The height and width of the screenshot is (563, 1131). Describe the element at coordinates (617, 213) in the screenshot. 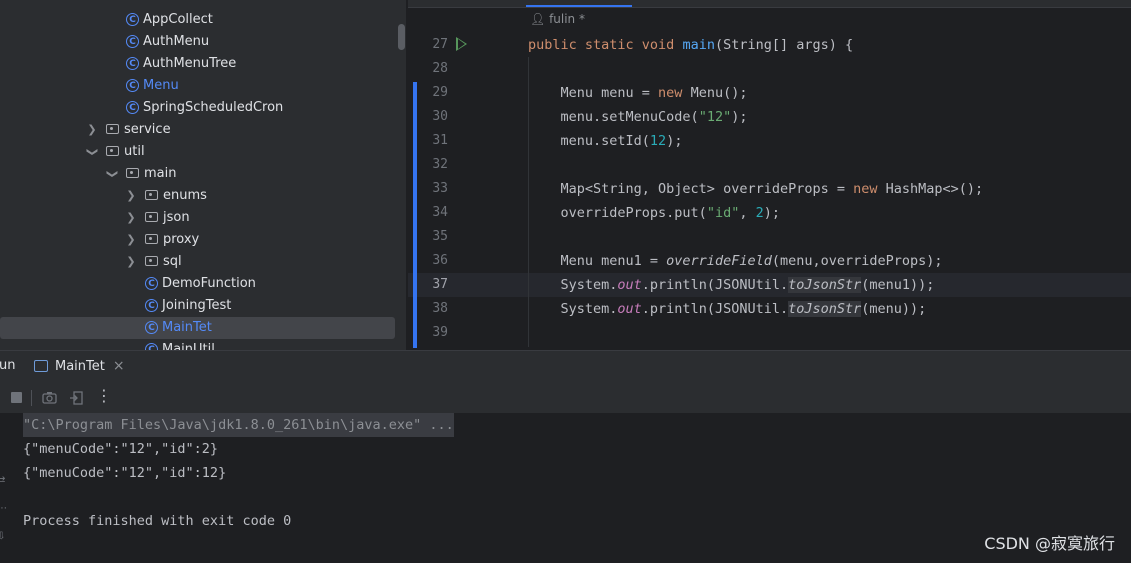

I see `code-token: overrideProps.put(` at that location.